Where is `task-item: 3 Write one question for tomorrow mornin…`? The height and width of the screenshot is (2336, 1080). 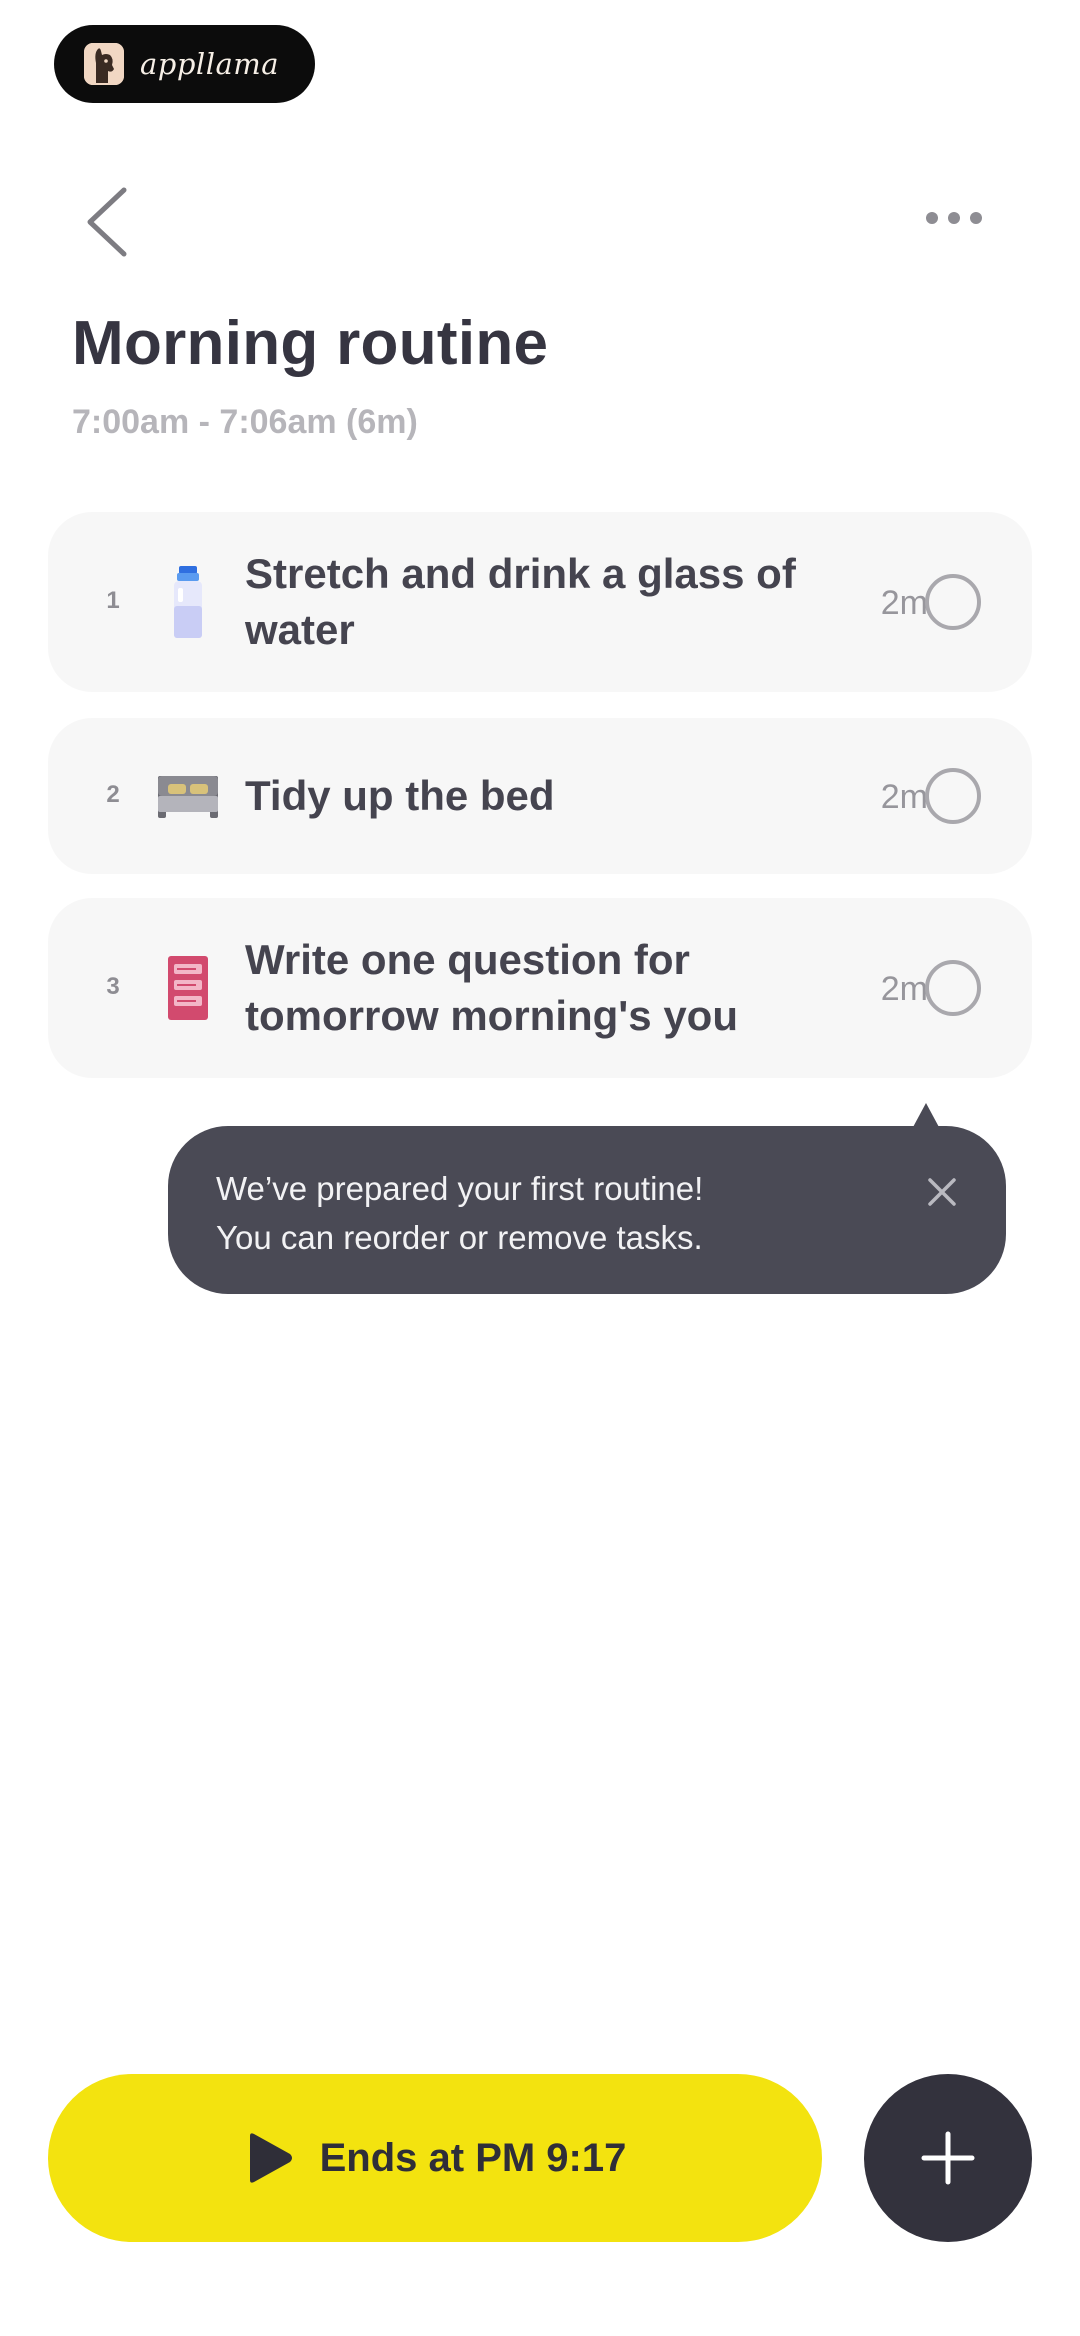
task-item: 3 Write one question for tomorrow mornin… is located at coordinates (540, 988).